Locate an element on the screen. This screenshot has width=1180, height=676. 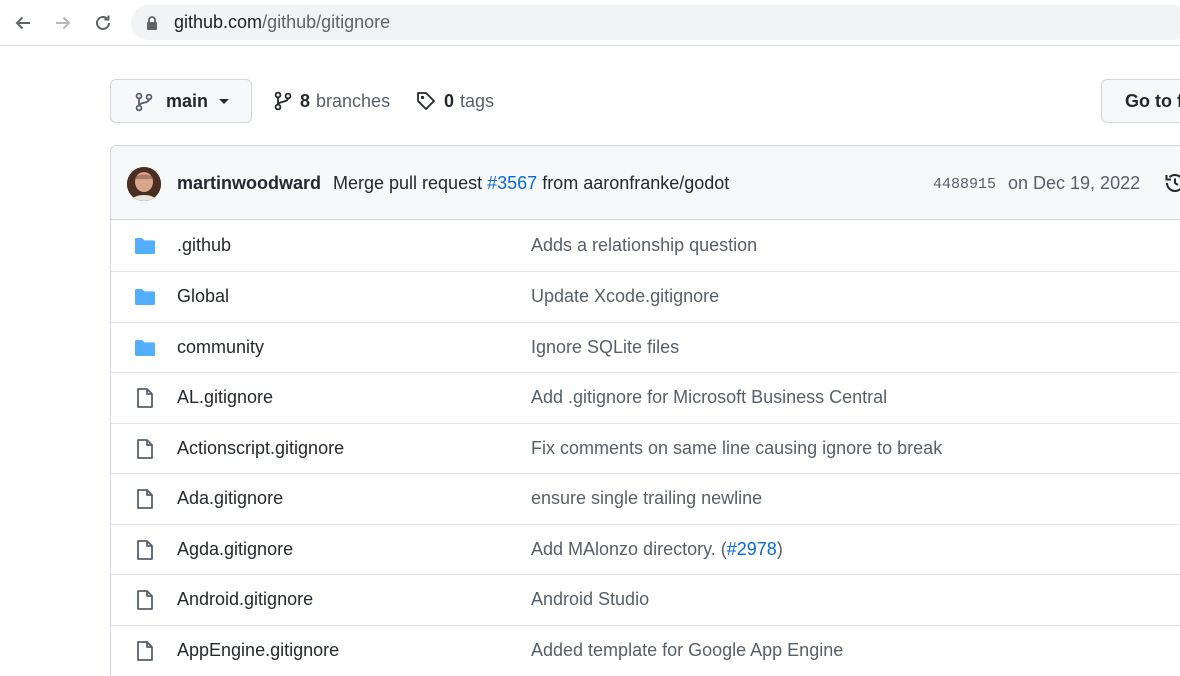
commit-message-prefix: Merge pull request is located at coordinates (408, 183).